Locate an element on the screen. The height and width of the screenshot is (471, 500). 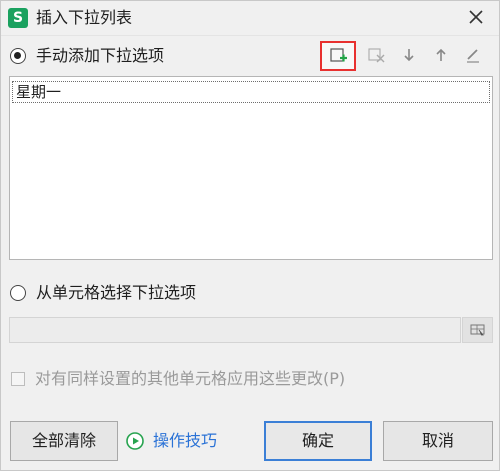
from-cells-radio is located at coordinates (18, 293).